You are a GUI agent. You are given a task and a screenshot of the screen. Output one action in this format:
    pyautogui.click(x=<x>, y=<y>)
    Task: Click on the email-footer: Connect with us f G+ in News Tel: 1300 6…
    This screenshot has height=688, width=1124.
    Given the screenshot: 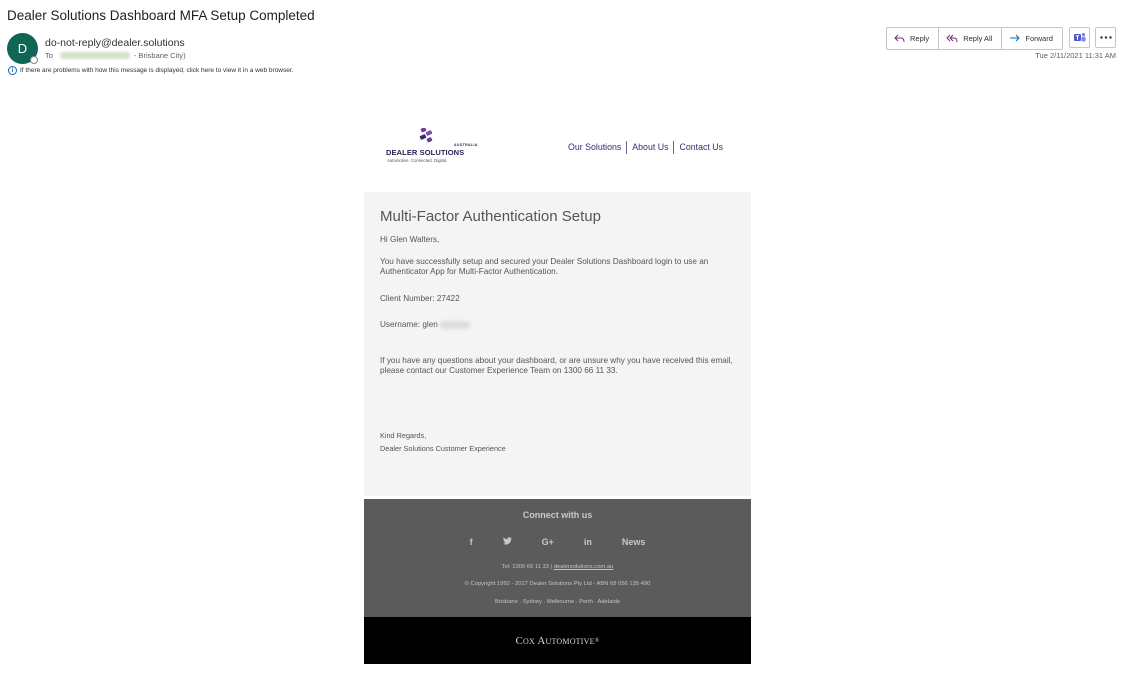 What is the action you would take?
    pyautogui.click(x=557, y=558)
    